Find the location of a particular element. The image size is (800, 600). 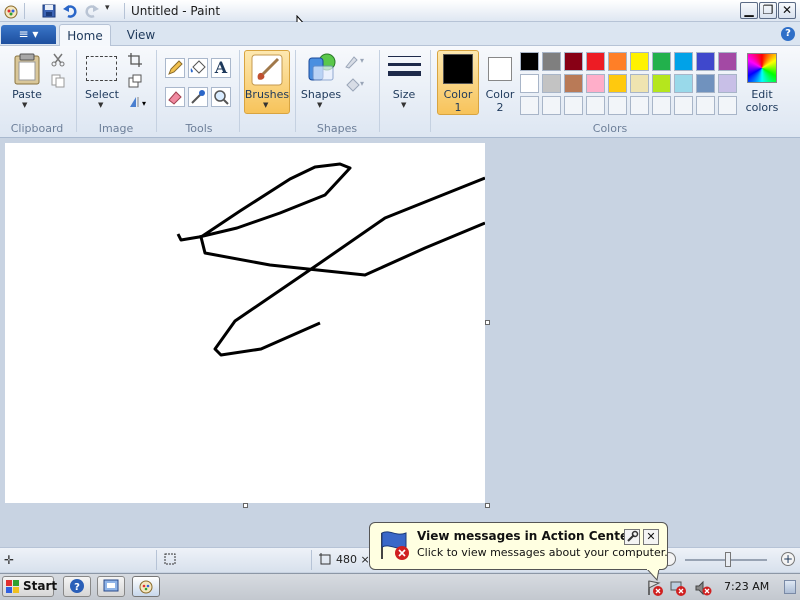

network-error-icon is located at coordinates (678, 589).